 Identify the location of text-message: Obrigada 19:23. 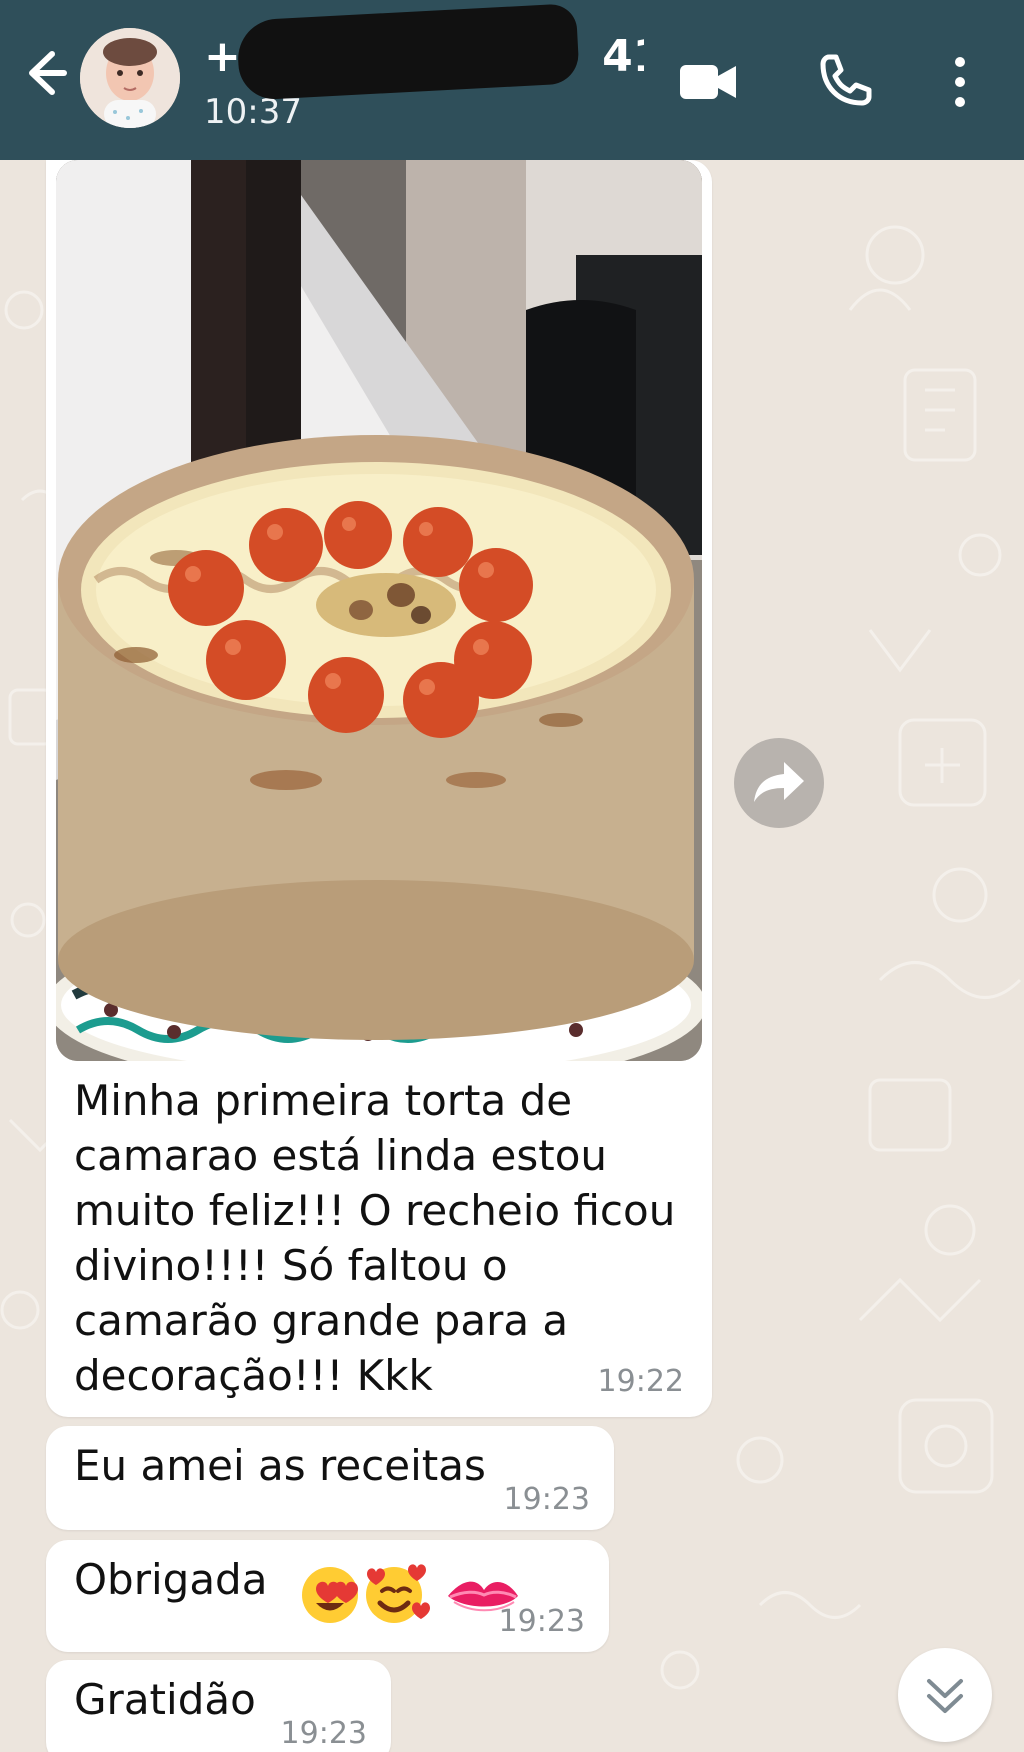
(327, 1596).